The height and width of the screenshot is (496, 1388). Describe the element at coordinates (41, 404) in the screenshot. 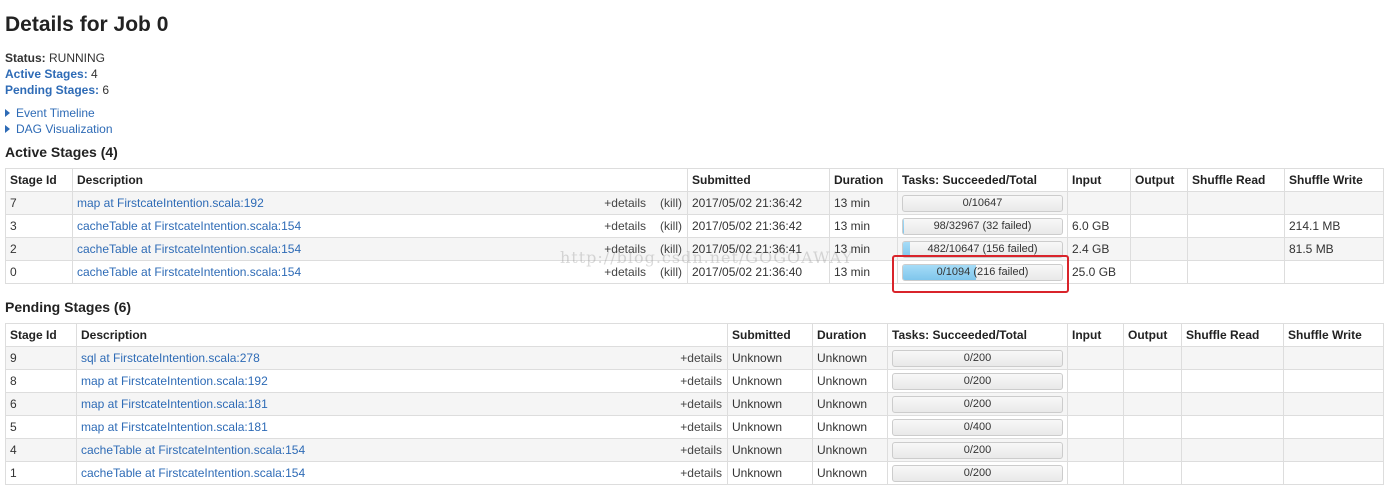

I see `stage-id: 6` at that location.